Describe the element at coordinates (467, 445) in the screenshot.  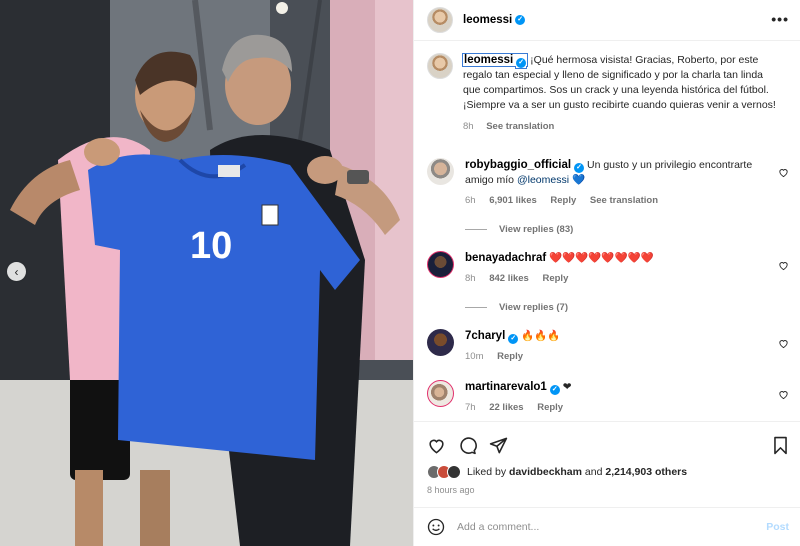
I see `comment-icon` at that location.